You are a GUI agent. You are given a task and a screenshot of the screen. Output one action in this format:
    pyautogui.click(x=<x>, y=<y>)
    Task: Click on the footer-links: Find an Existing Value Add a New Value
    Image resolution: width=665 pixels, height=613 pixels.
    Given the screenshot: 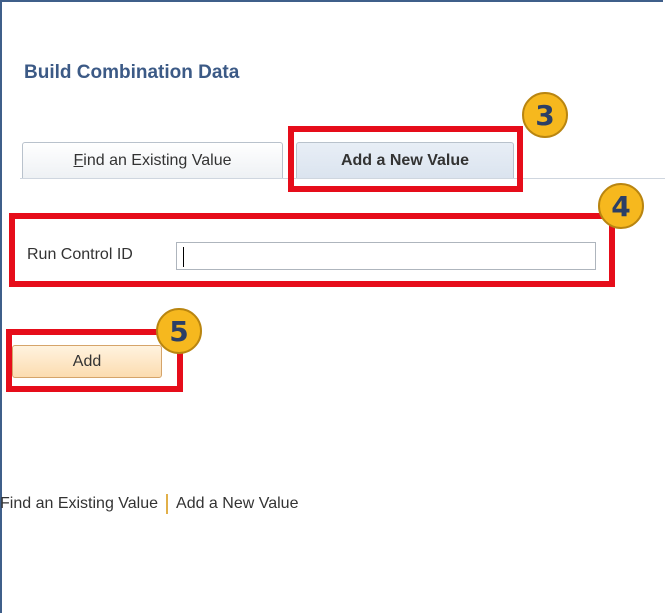 What is the action you would take?
    pyautogui.click(x=149, y=504)
    